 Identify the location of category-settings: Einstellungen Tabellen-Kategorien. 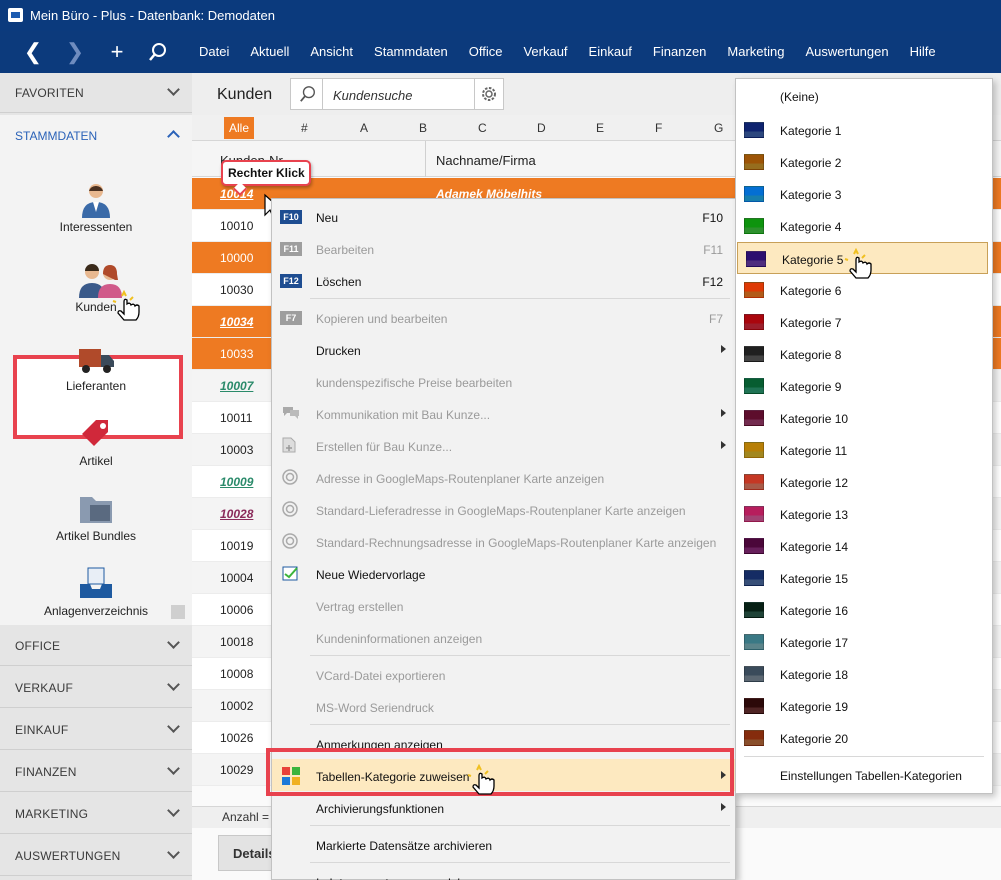
(864, 775).